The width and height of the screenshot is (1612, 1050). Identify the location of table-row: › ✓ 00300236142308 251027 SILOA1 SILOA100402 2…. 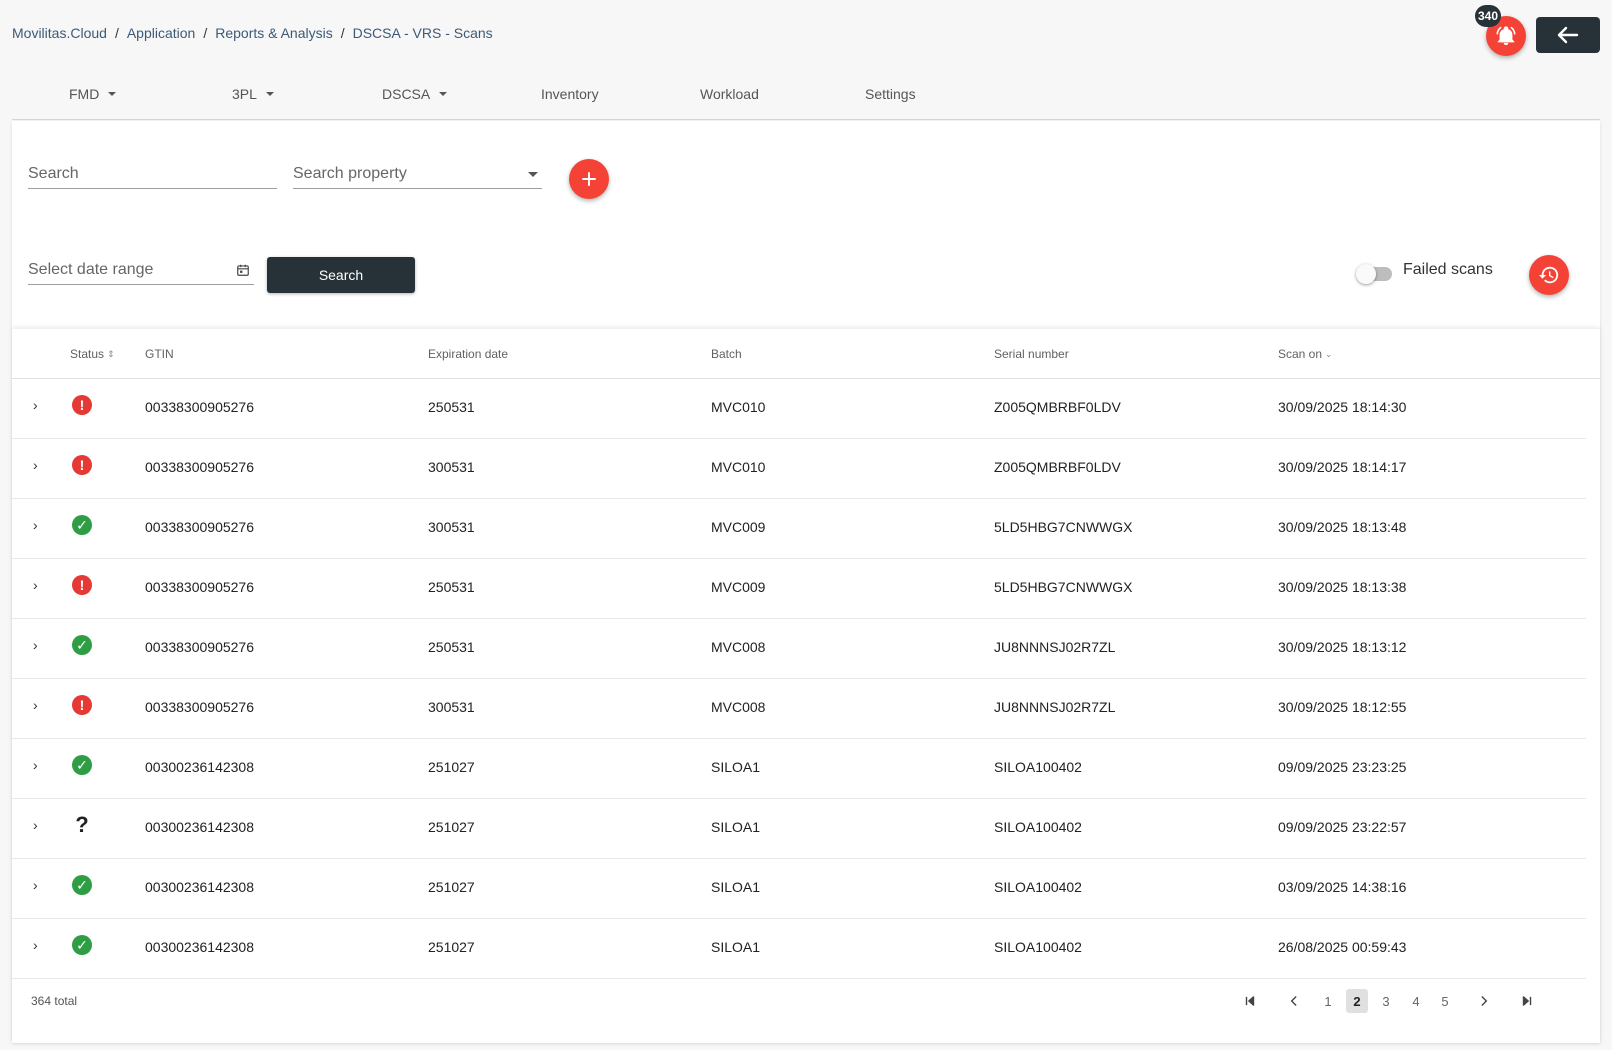
(799, 949).